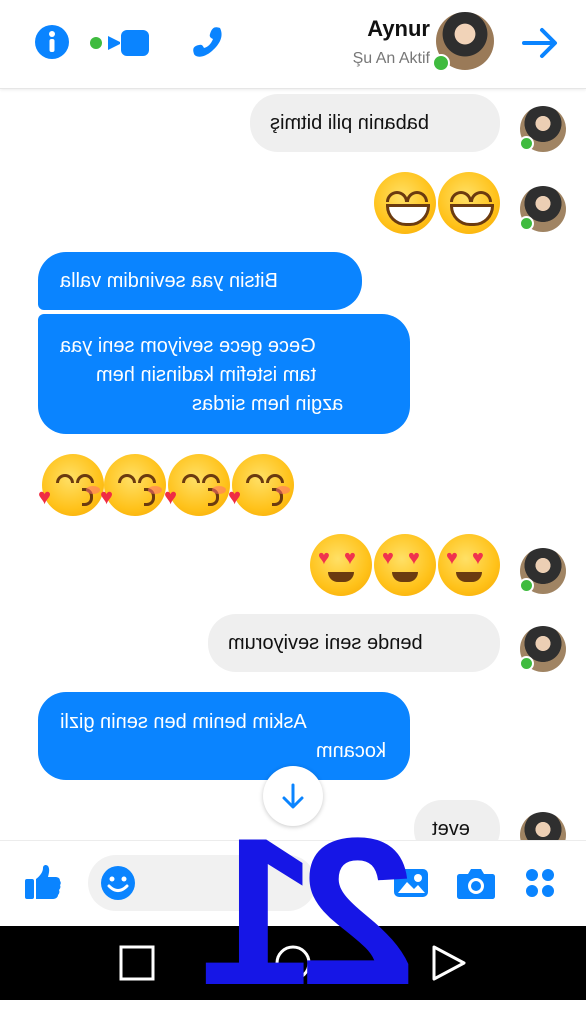 The width and height of the screenshot is (586, 1029). I want to click on message-text: babanin pili bitmiş, so click(349, 123).